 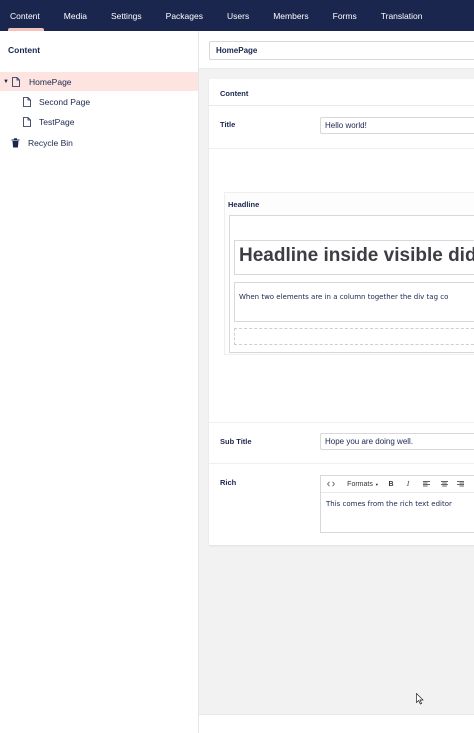 What do you see at coordinates (426, 484) in the screenshot?
I see `align-left-icon` at bounding box center [426, 484].